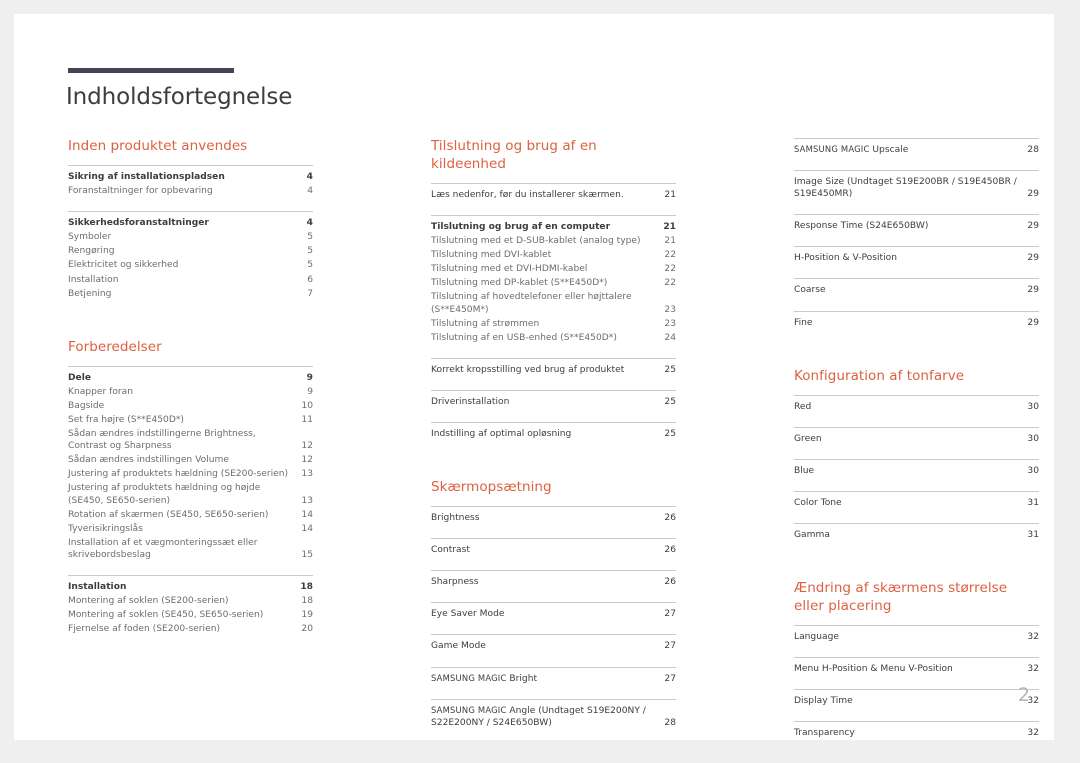  Describe the element at coordinates (470, 709) in the screenshot. I see `brand-mark: SAMSUNG MAGIC` at that location.